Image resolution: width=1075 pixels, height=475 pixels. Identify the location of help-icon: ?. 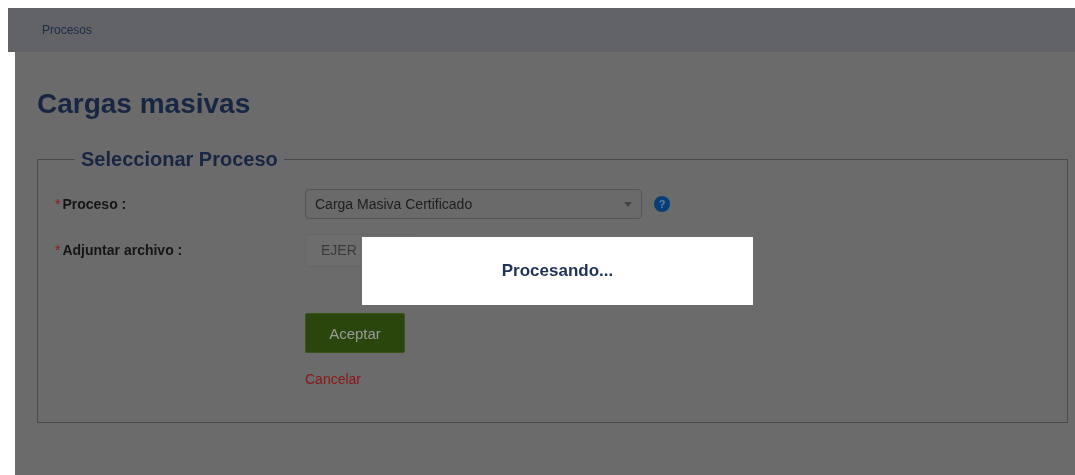
(662, 204).